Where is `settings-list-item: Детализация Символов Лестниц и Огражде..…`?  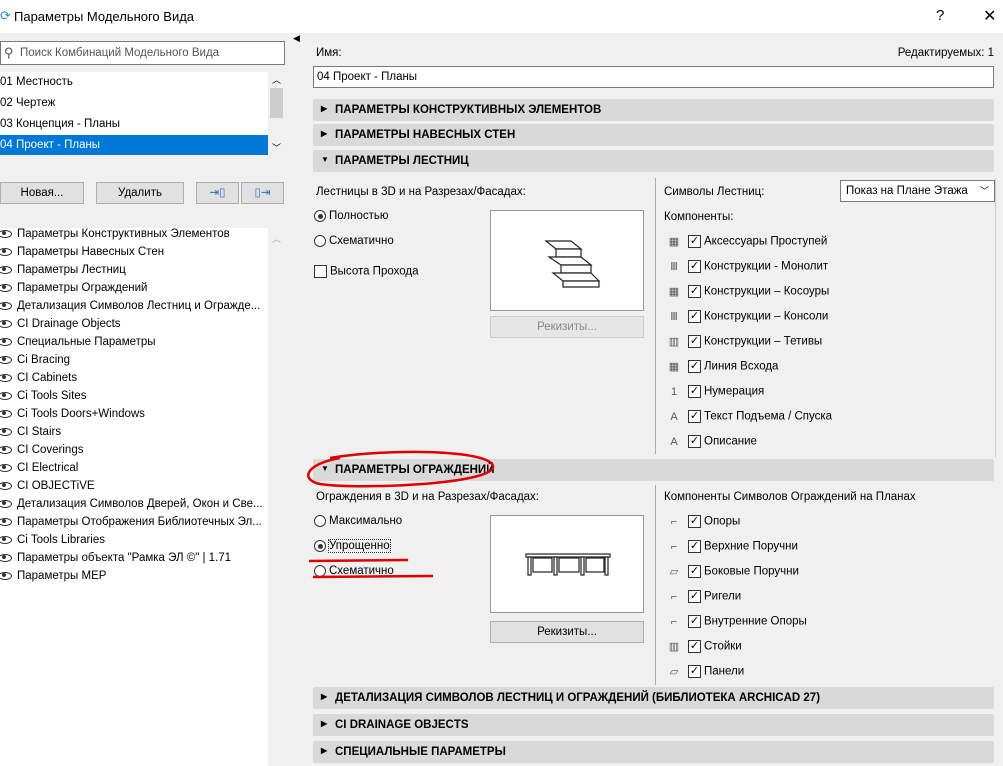
settings-list-item: Детализация Символов Лестниц и Огражде..… is located at coordinates (130, 309).